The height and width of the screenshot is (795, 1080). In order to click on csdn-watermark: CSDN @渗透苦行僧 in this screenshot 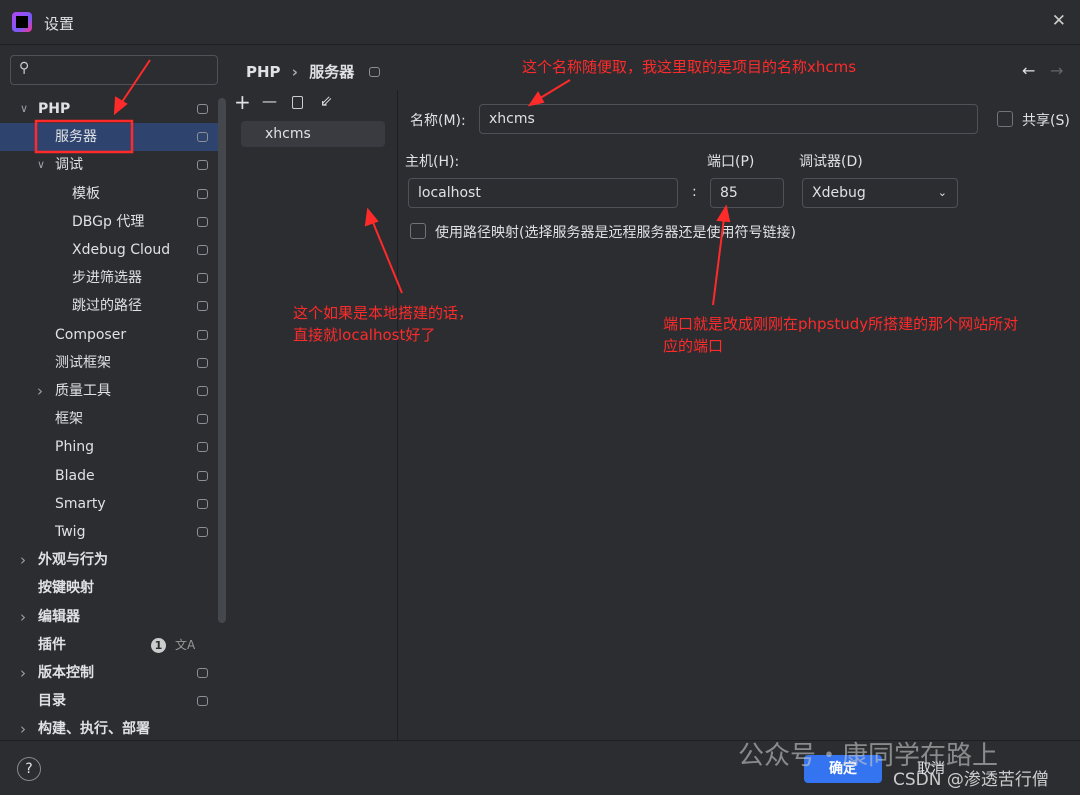, I will do `click(971, 780)`.